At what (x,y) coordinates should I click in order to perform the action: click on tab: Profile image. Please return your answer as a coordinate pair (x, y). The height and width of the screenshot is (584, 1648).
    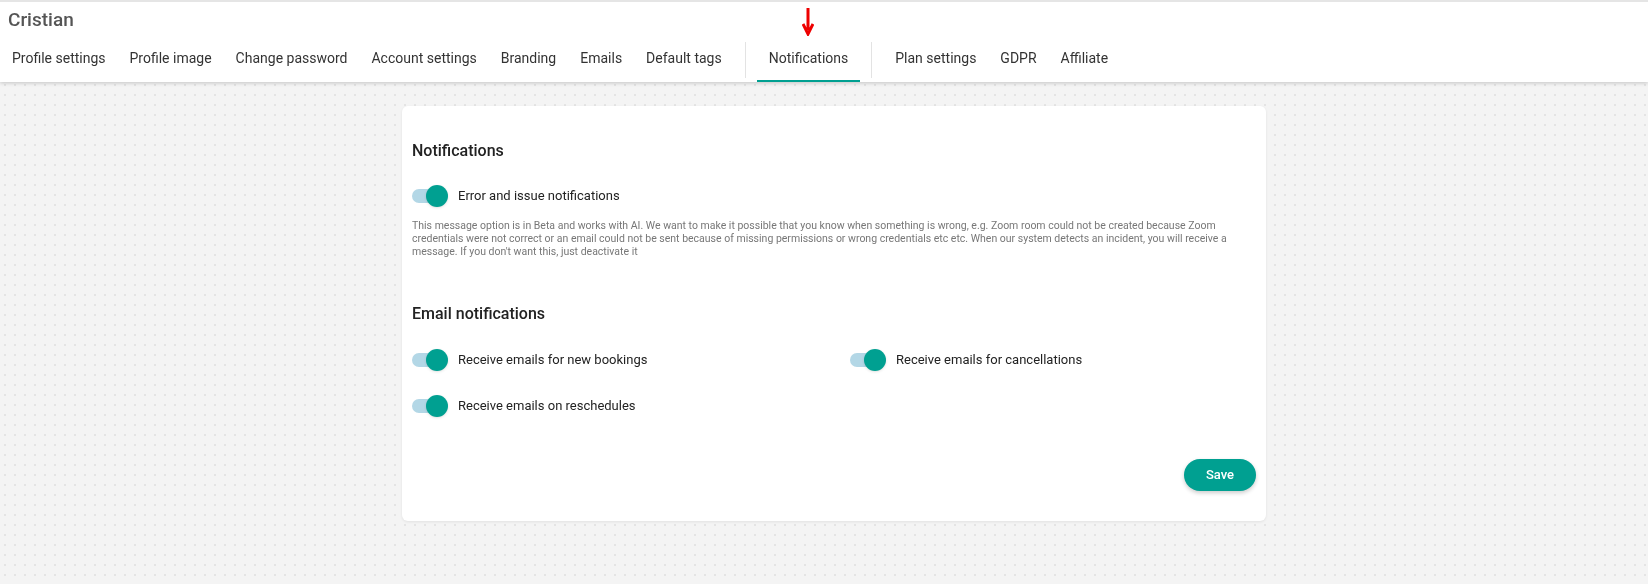
    Looking at the image, I should click on (170, 59).